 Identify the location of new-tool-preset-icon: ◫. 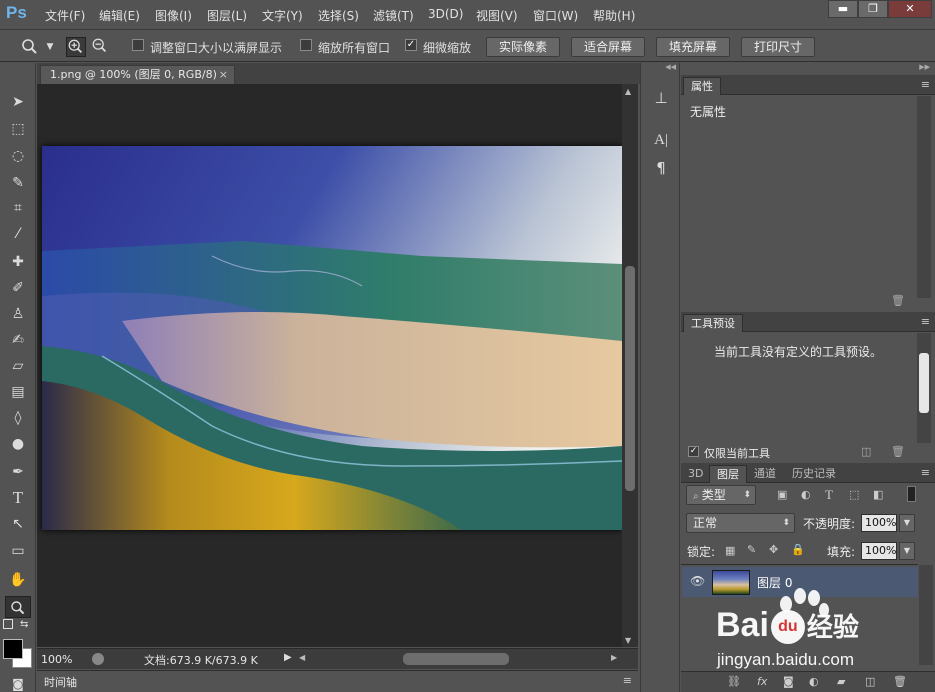
(866, 451).